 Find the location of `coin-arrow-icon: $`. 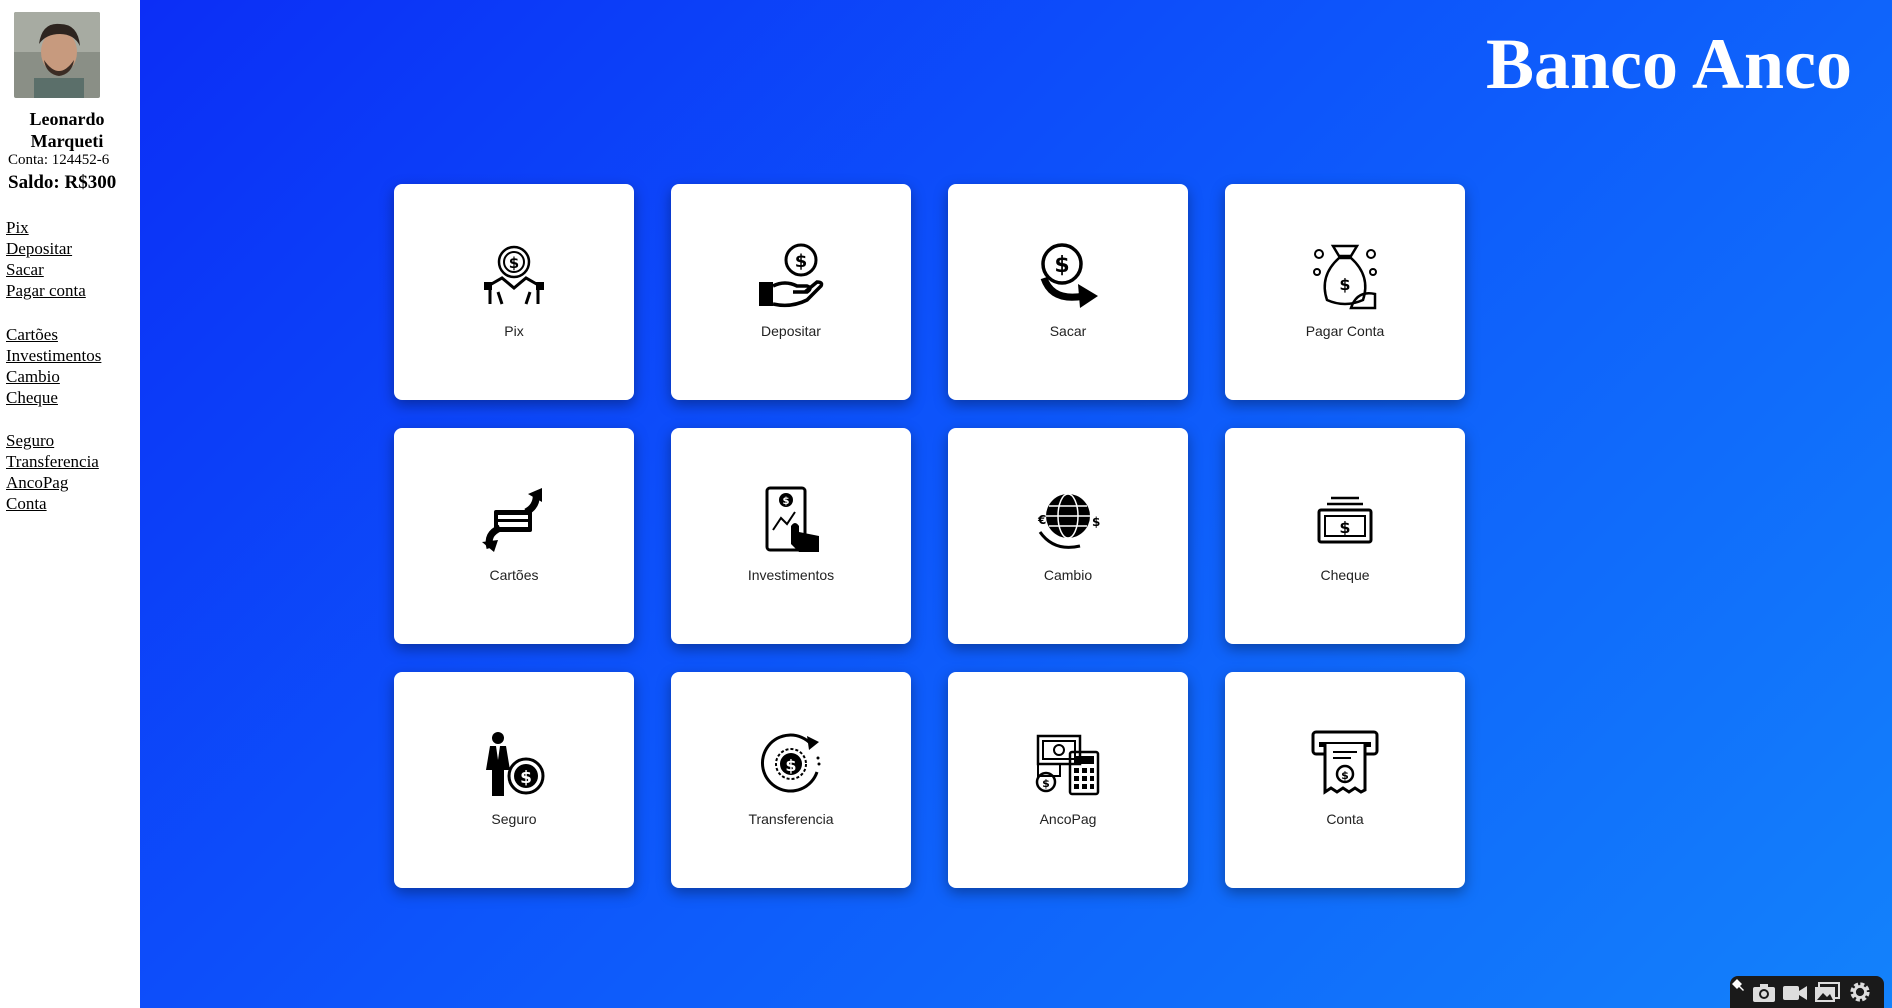

coin-arrow-icon: $ is located at coordinates (1069, 275).